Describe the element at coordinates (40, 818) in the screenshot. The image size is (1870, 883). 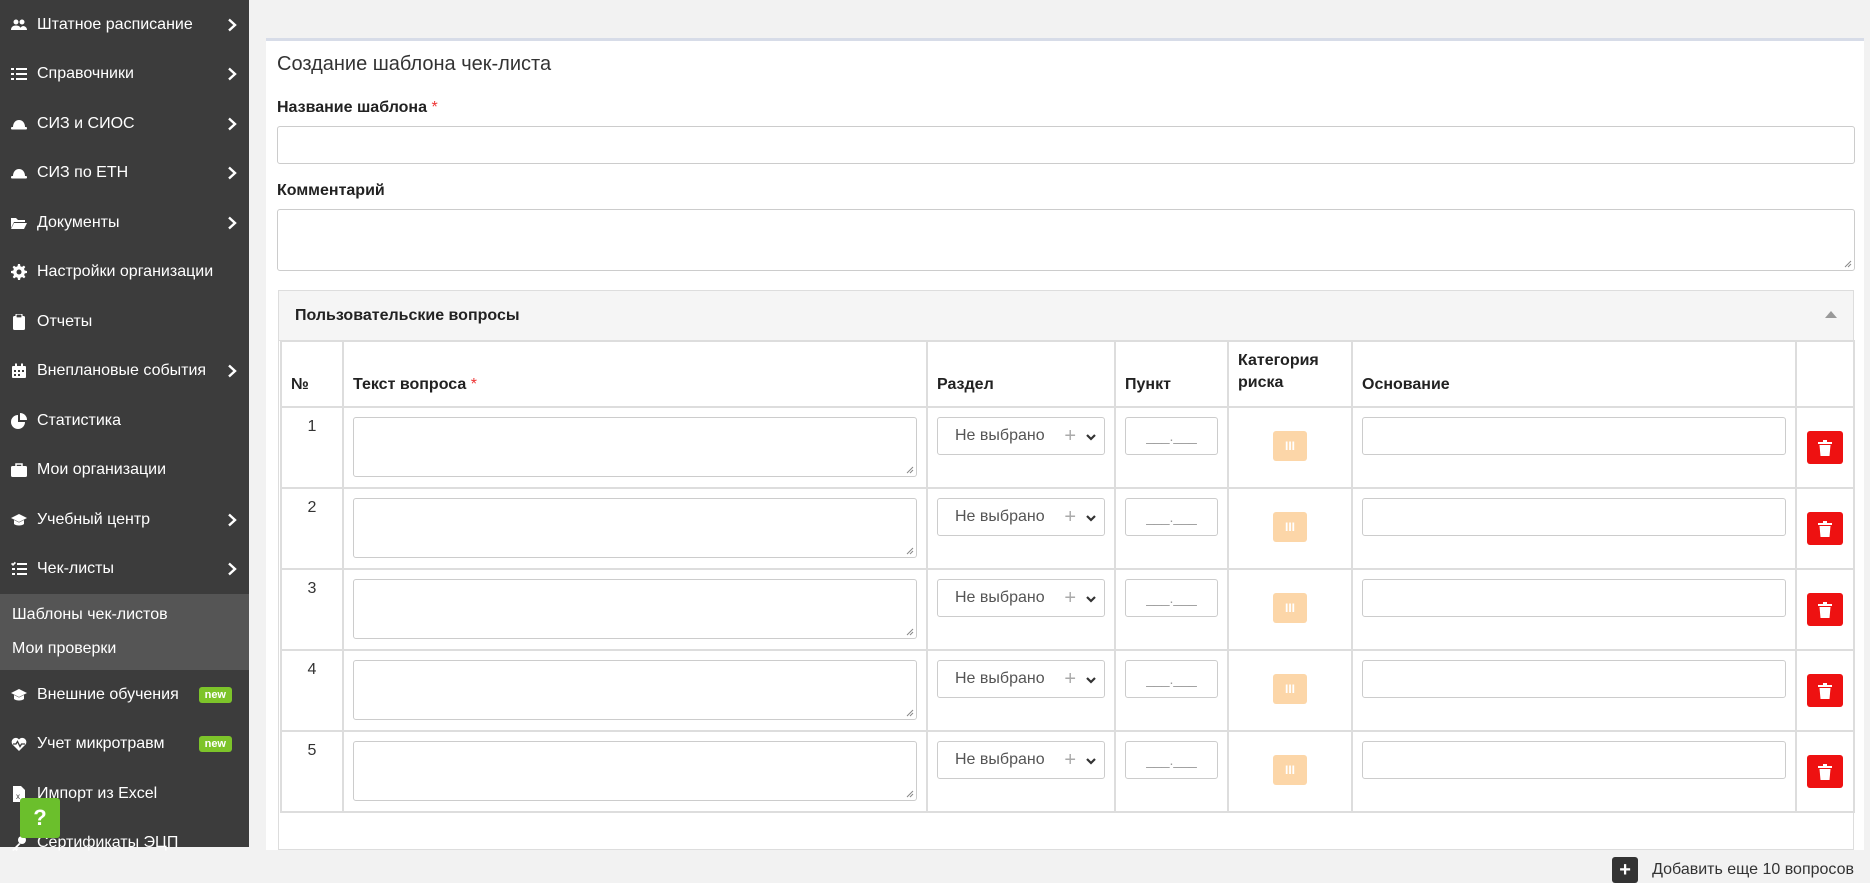
I see `help-button: ?` at that location.